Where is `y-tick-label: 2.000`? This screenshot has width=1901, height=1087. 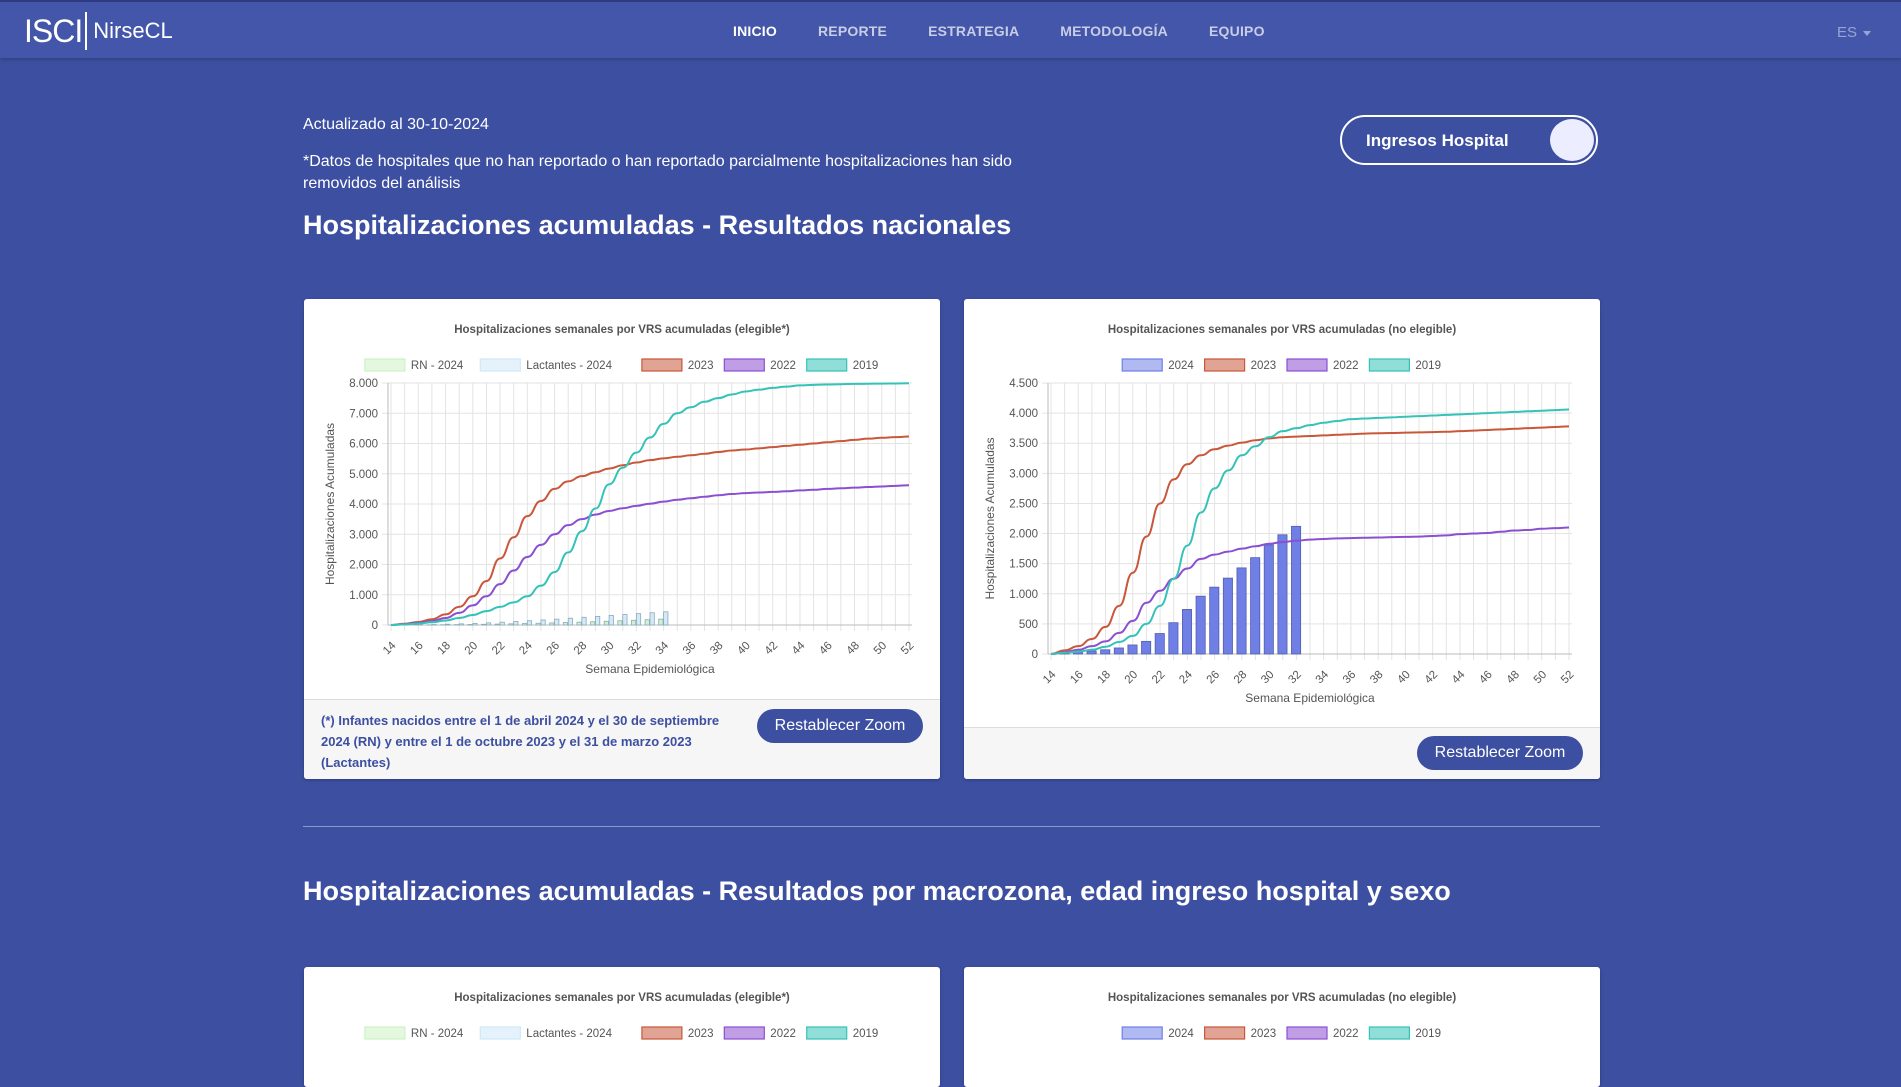 y-tick-label: 2.000 is located at coordinates (363, 566).